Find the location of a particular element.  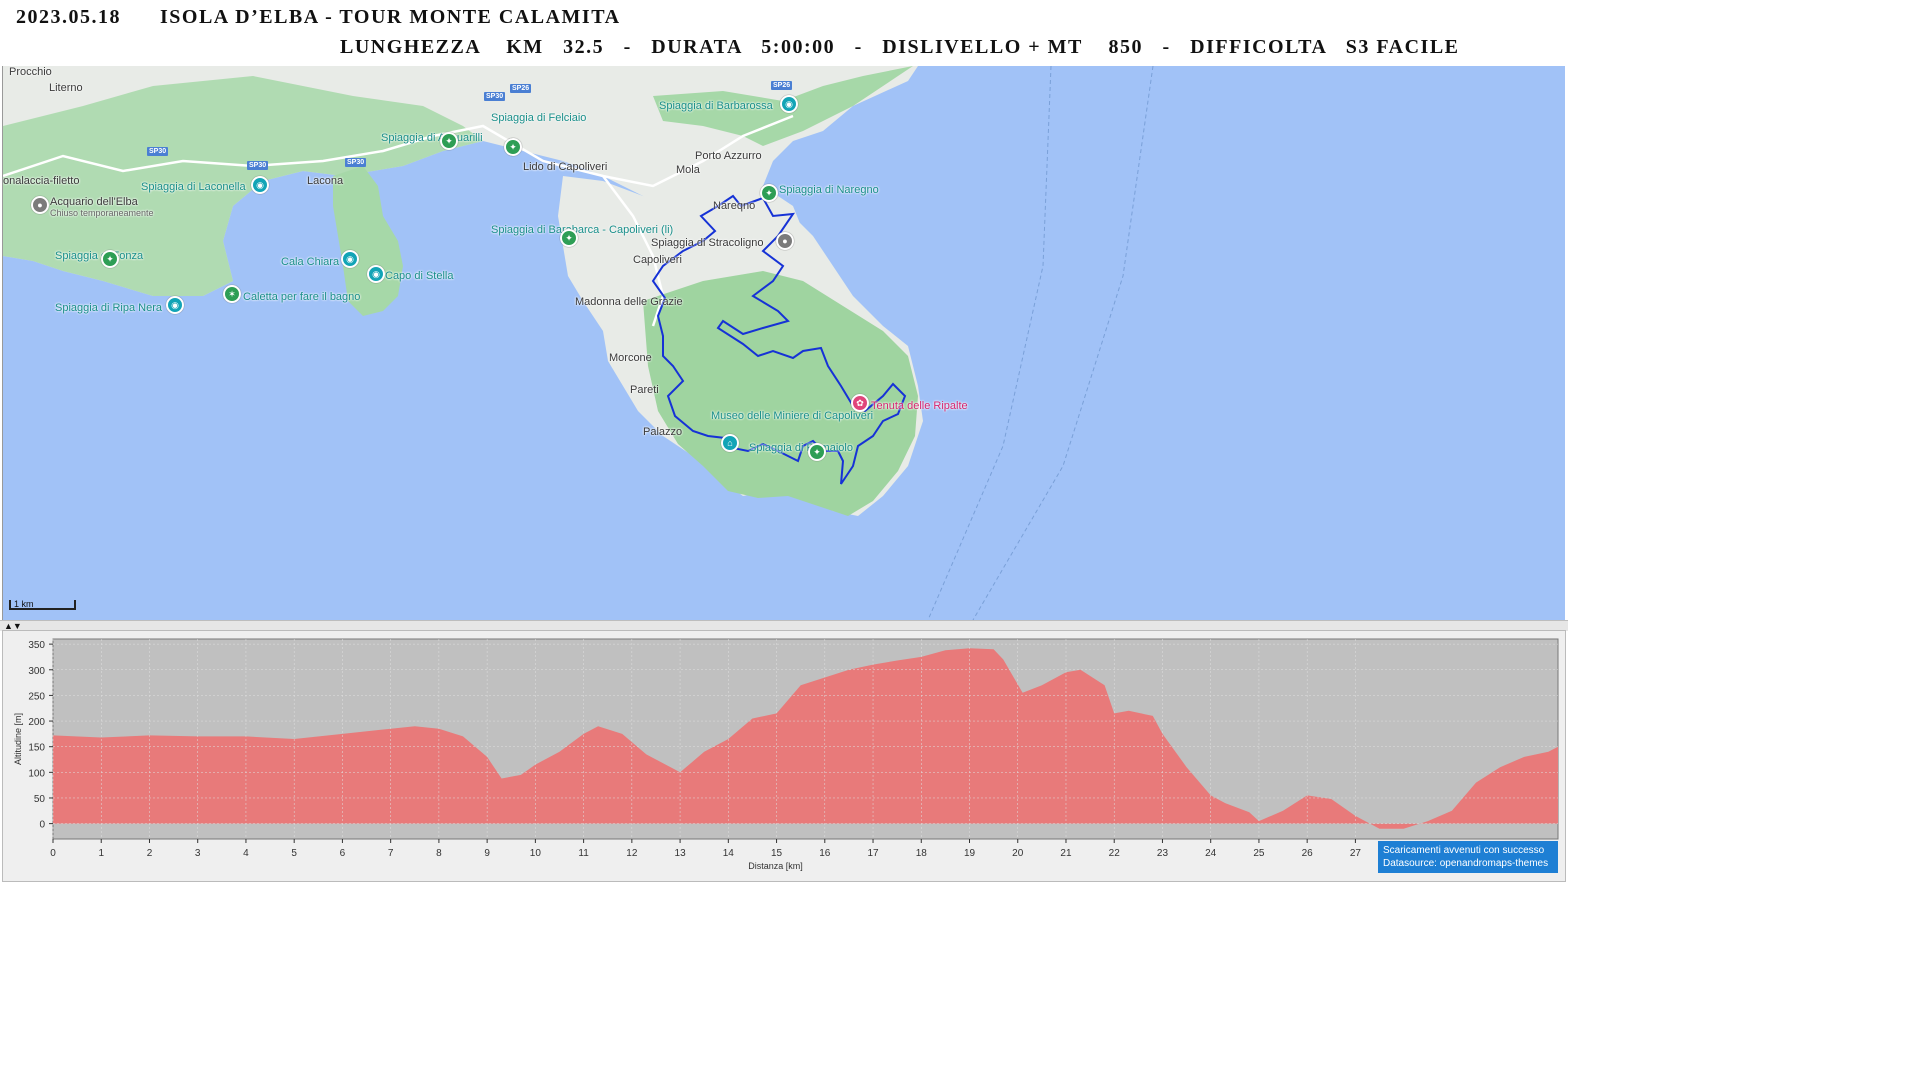

place-barbarossa: Spiaggia di Barbarossa is located at coordinates (716, 106).